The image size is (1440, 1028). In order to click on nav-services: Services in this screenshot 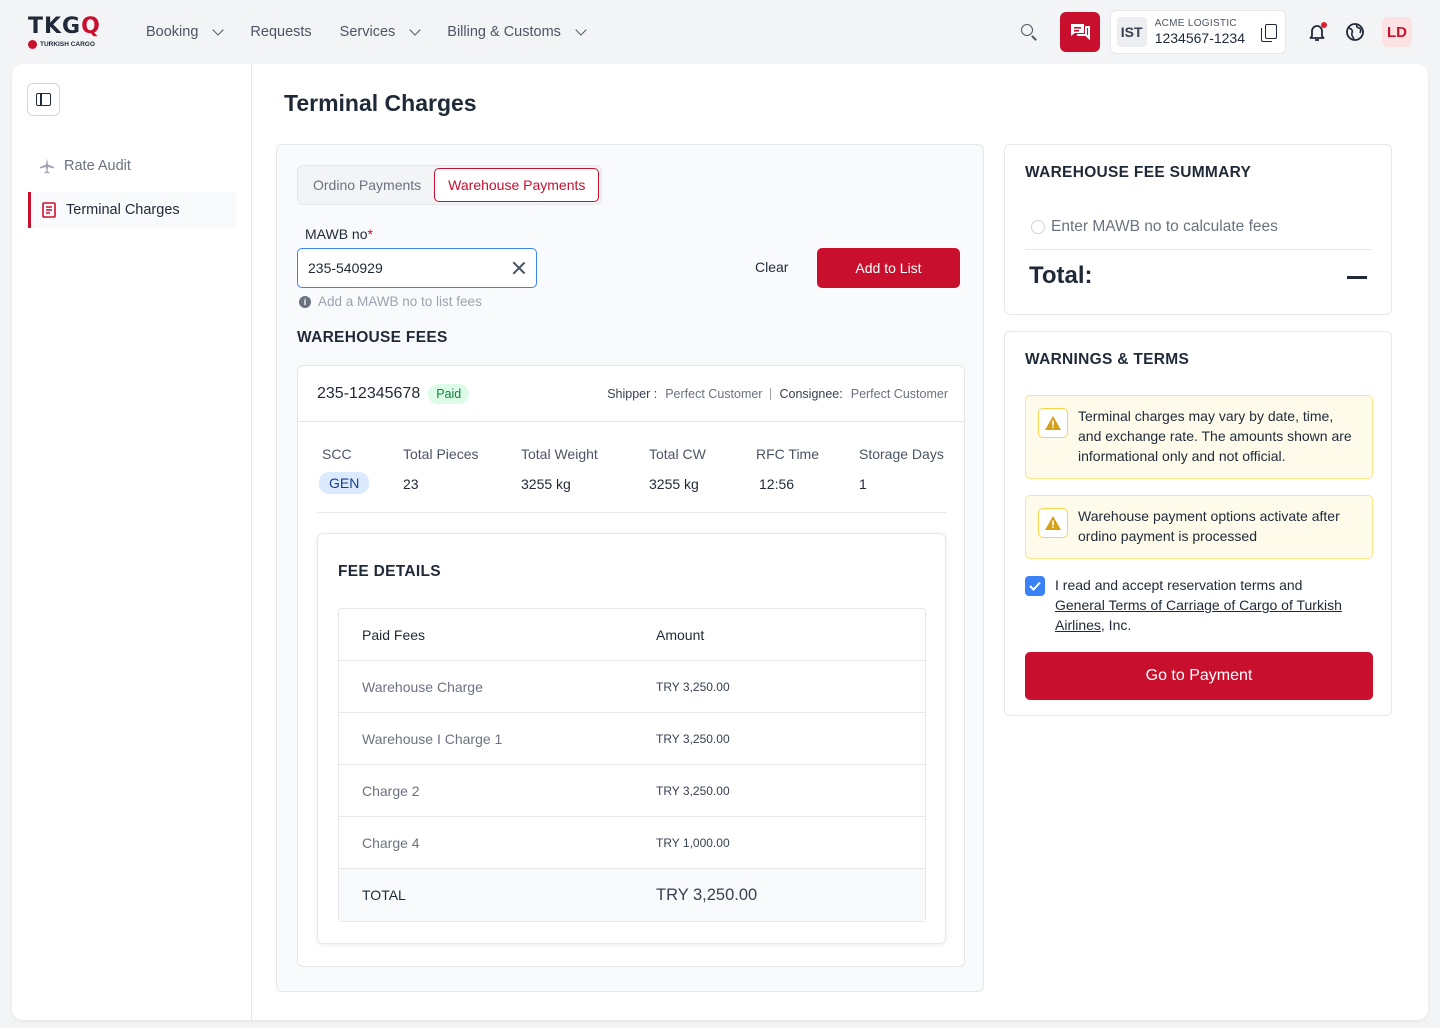, I will do `click(380, 32)`.